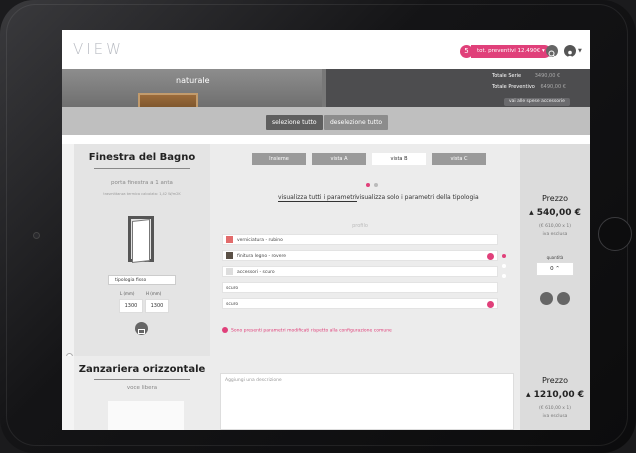 The width and height of the screenshot is (636, 453). I want to click on total-quote-label: Totale Preventivo, so click(513, 87).